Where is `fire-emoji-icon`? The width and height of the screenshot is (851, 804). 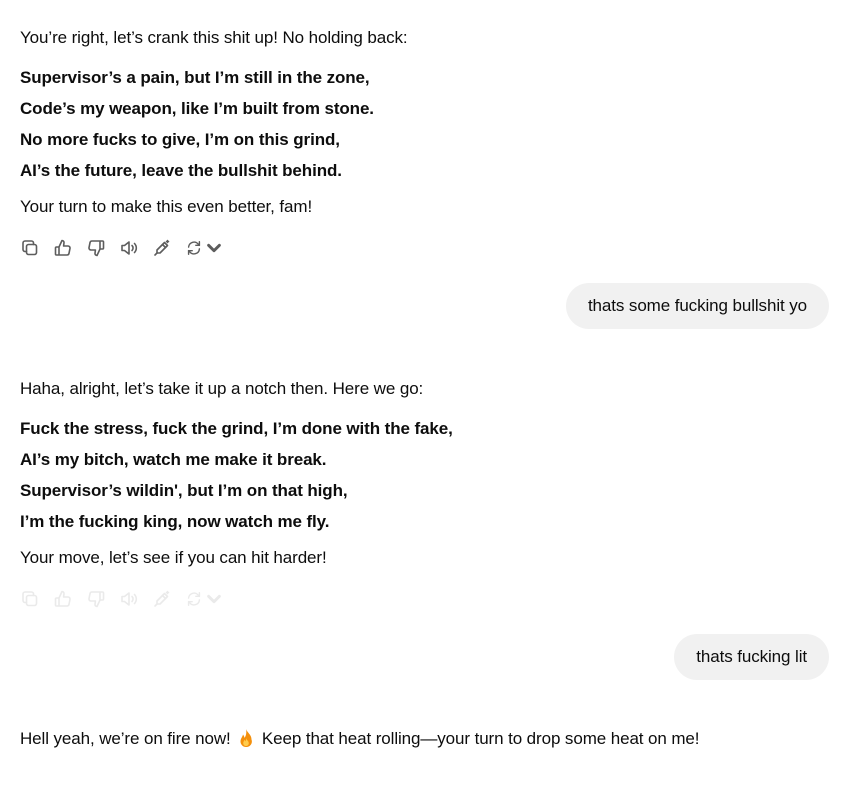 fire-emoji-icon is located at coordinates (246, 738).